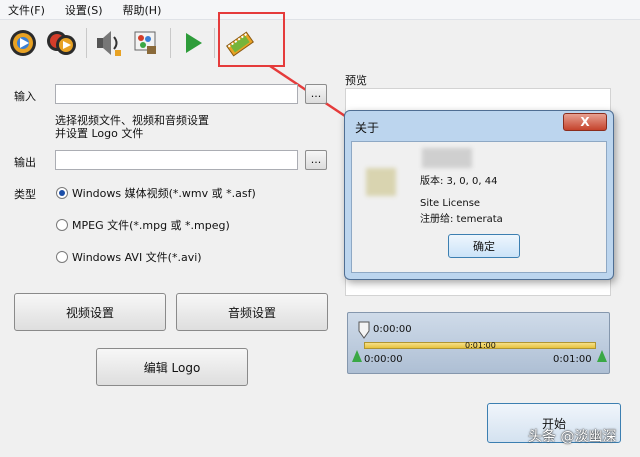  What do you see at coordinates (164, 193) in the screenshot?
I see `radio-wmv-label: Windows 媒体视频(*.wmv 或 *.asf)` at bounding box center [164, 193].